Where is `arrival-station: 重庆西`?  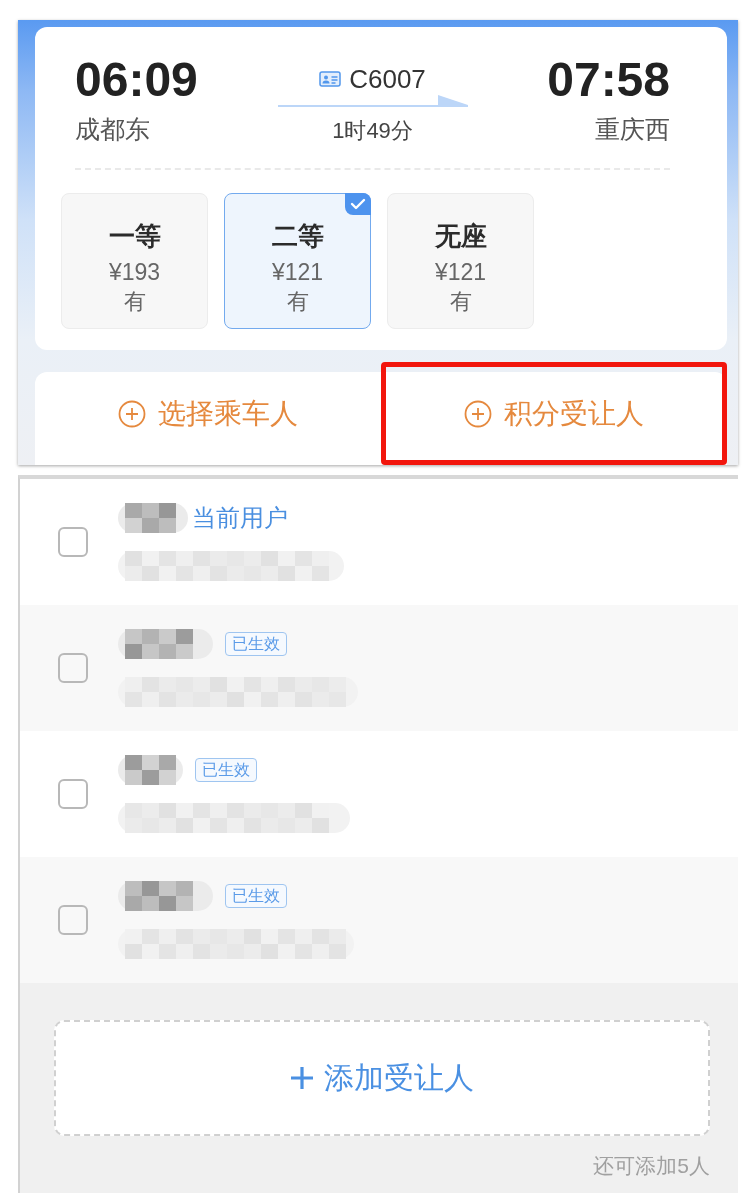
arrival-station: 重庆西 is located at coordinates (632, 129).